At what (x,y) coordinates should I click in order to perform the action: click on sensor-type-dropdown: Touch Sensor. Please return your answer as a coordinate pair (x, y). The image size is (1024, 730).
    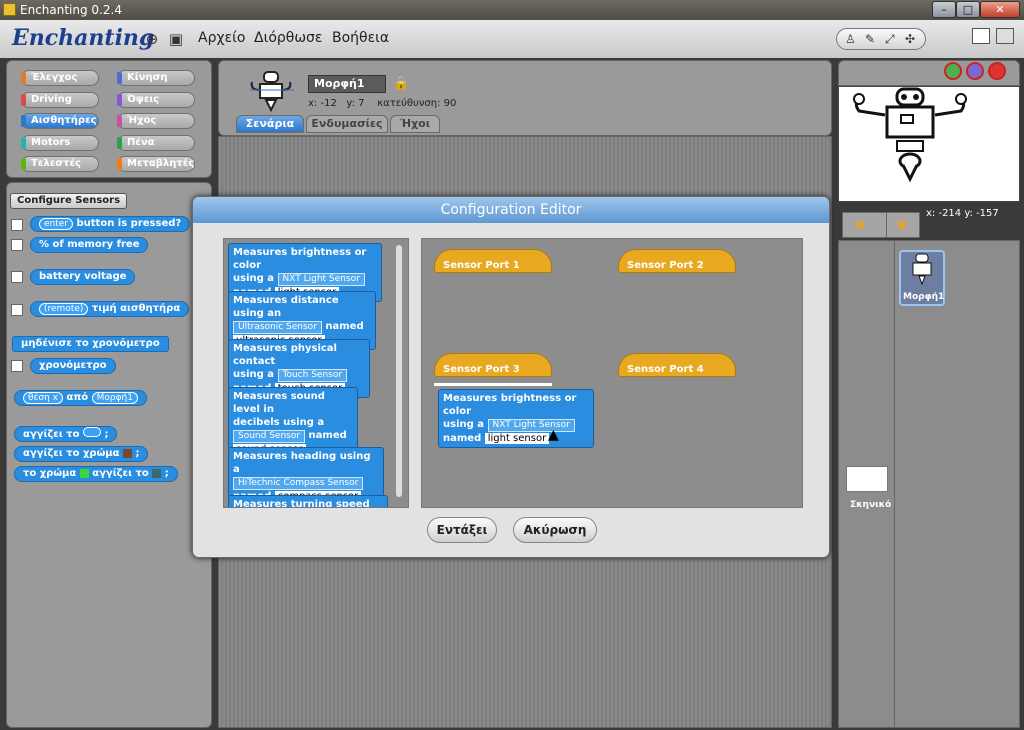
    Looking at the image, I should click on (312, 375).